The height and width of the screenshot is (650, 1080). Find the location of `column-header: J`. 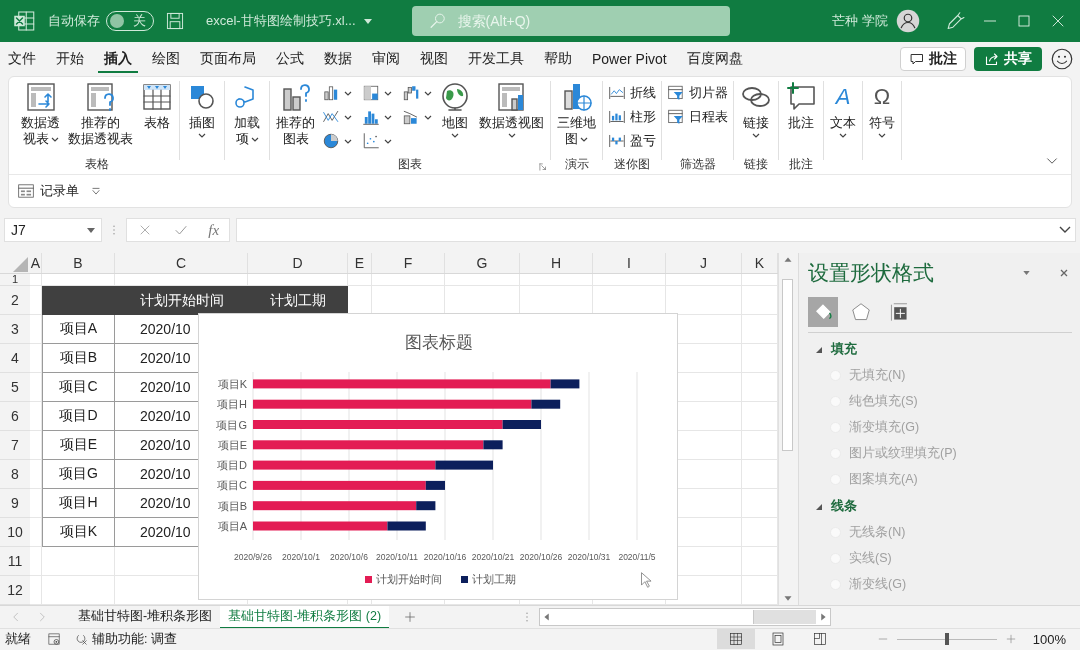

column-header: J is located at coordinates (704, 263).